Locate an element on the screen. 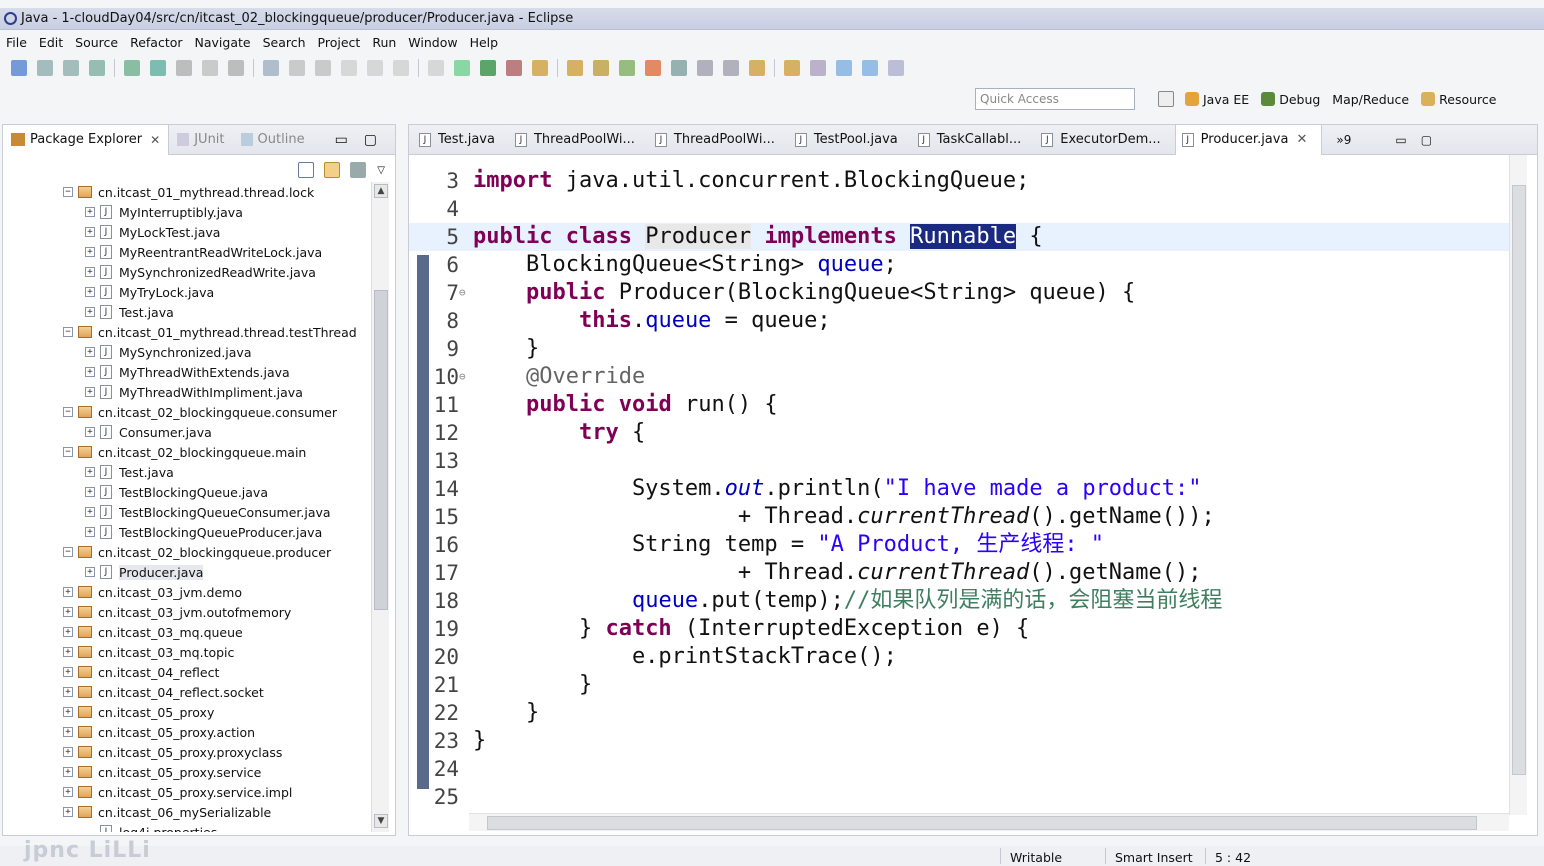  tab-package-explorer: Package Explorer ✕ is located at coordinates (86, 139).